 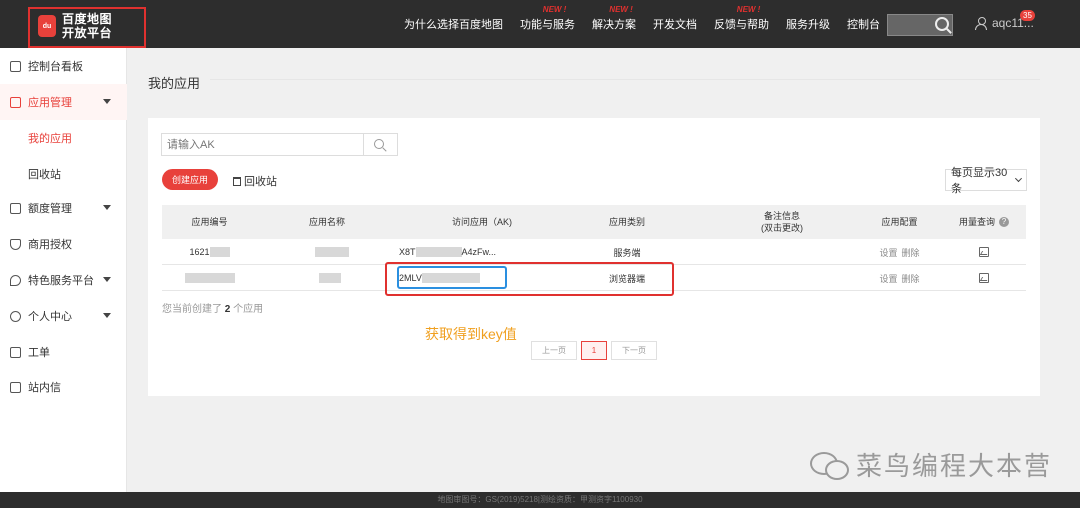 I want to click on sliders-icon, so click(x=15, y=208).